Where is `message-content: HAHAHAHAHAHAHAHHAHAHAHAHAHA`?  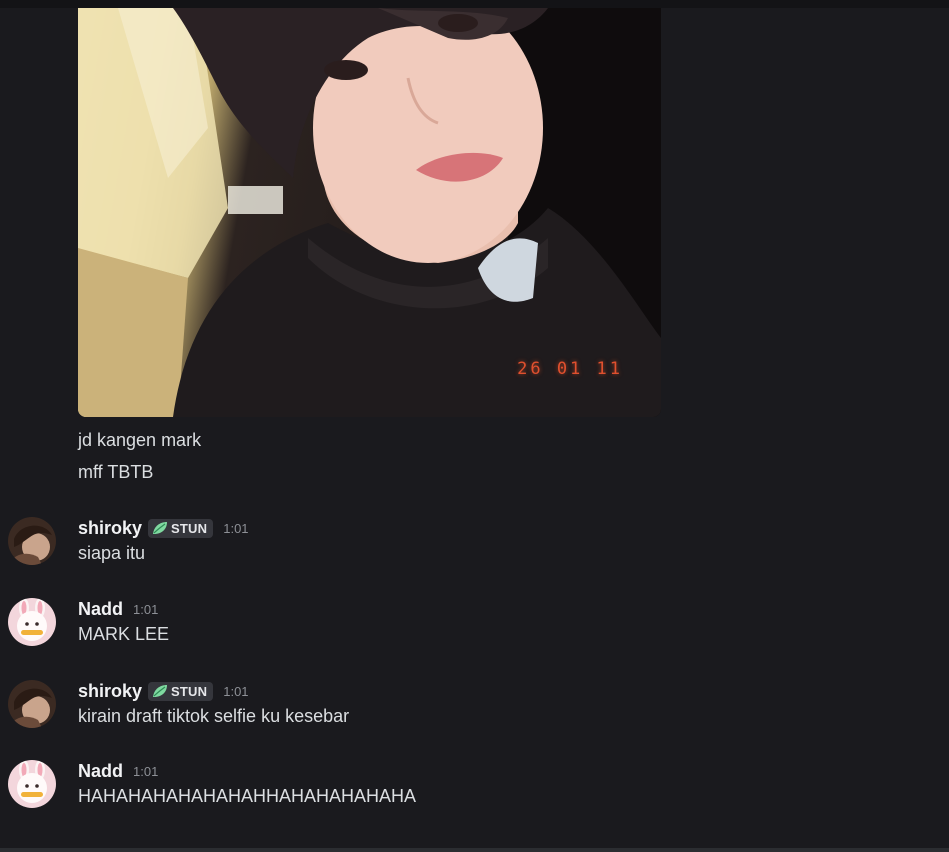 message-content: HAHAHAHAHAHAHAHHAHAHAHAHAHA is located at coordinates (247, 796).